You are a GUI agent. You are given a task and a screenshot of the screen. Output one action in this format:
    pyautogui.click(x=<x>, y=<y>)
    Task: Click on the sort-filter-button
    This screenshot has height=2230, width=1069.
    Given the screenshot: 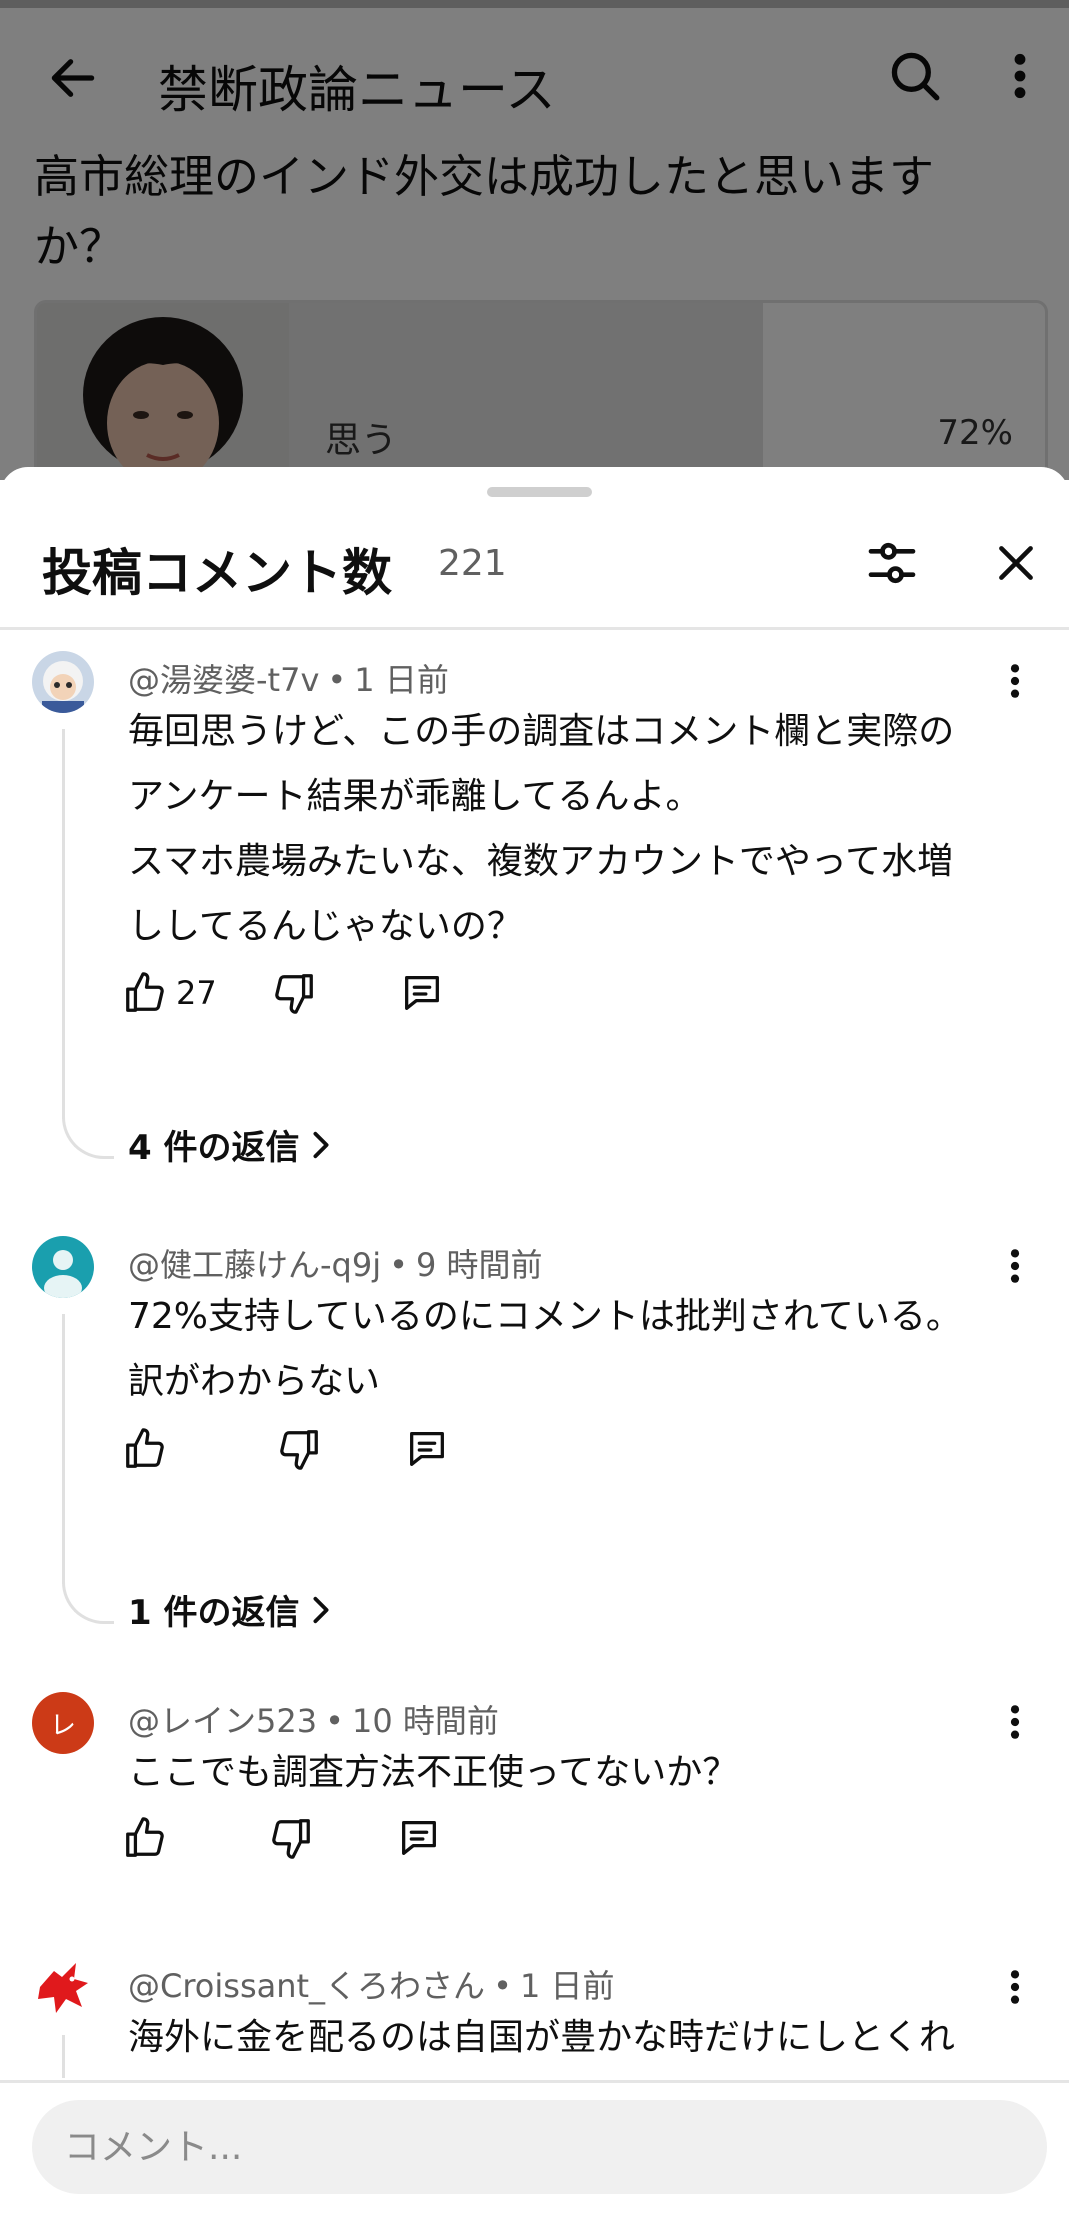 What is the action you would take?
    pyautogui.click(x=892, y=563)
    